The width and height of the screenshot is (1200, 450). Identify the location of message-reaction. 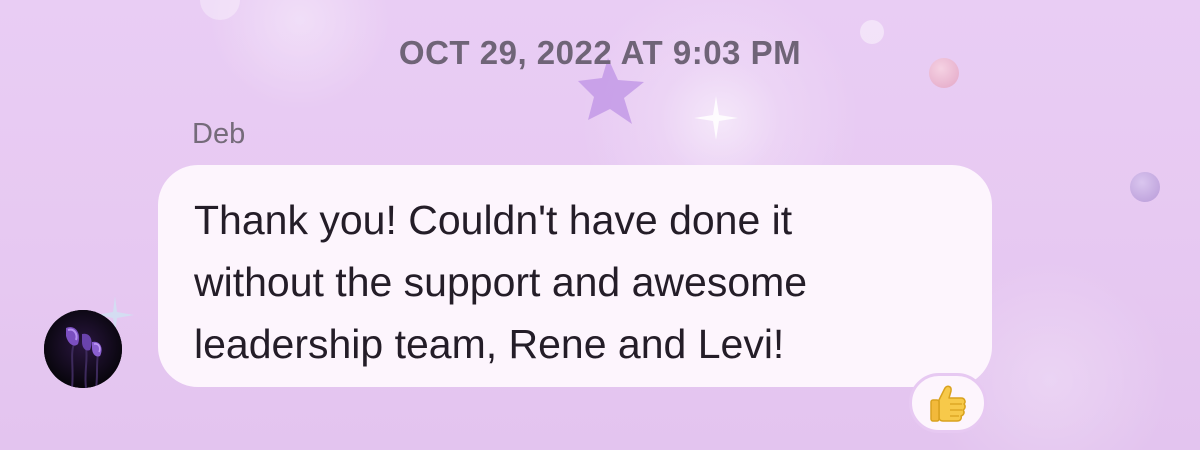
(948, 403).